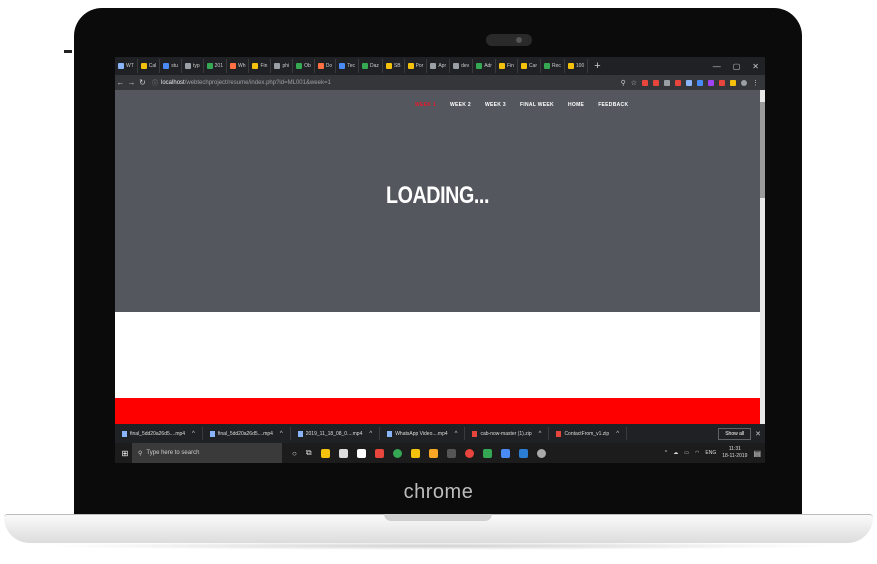 This screenshot has height=564, width=877. What do you see at coordinates (577, 66) in the screenshot?
I see `browser-tab: 100` at bounding box center [577, 66].